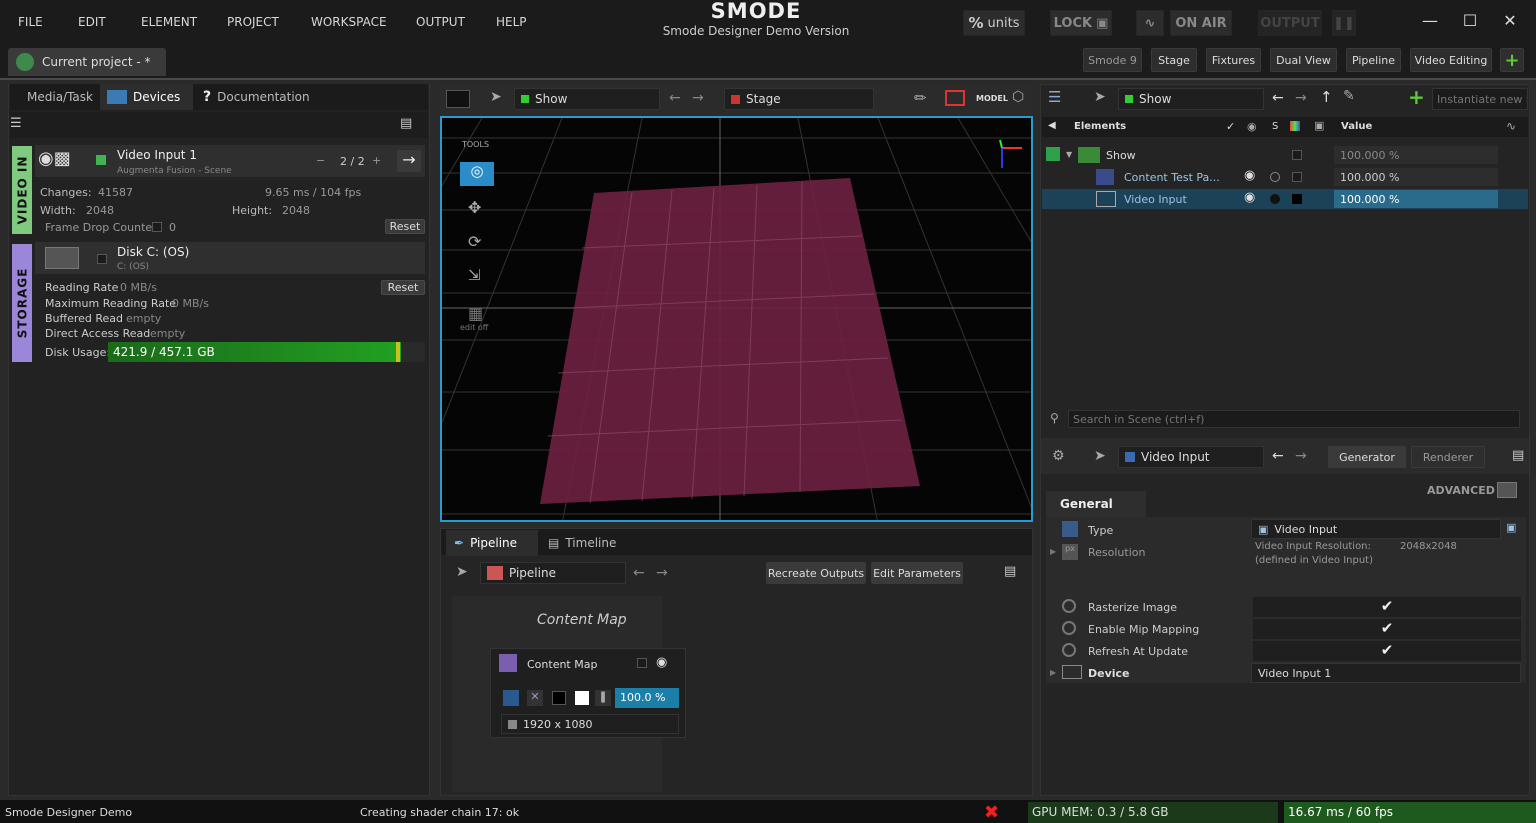 The width and height of the screenshot is (1536, 823). What do you see at coordinates (376, 160) in the screenshot?
I see `increment-button: +` at bounding box center [376, 160].